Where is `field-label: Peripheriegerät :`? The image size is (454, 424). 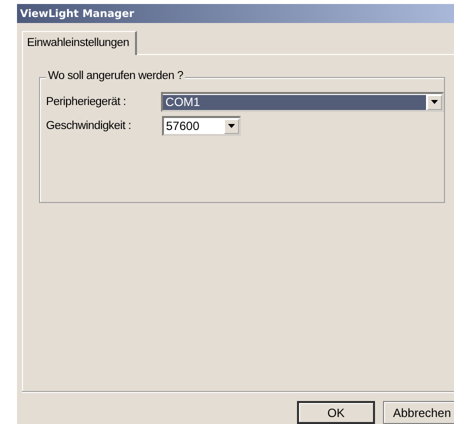 field-label: Peripheriegerät : is located at coordinates (86, 102).